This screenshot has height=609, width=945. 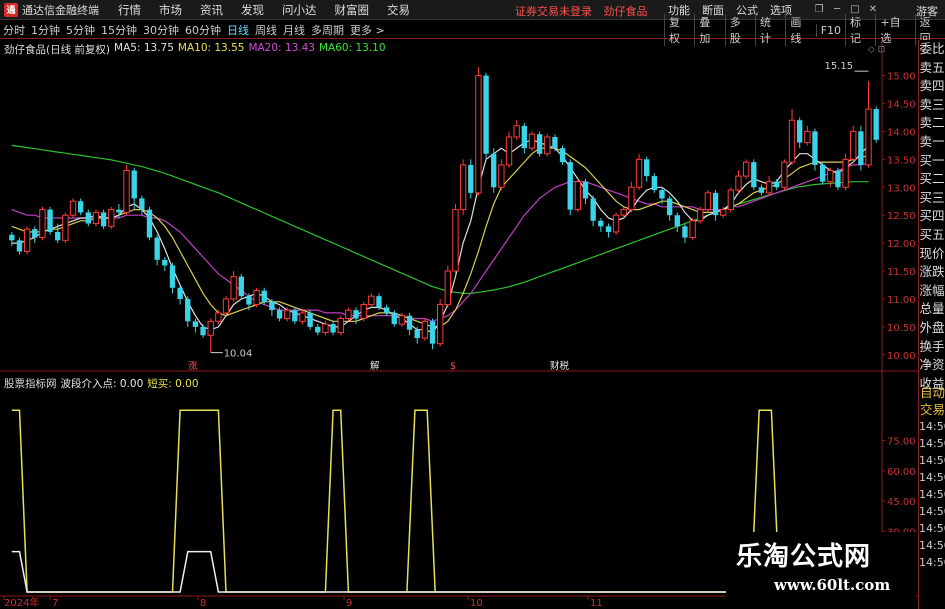 I want to click on event-mark: 解, so click(x=375, y=366).